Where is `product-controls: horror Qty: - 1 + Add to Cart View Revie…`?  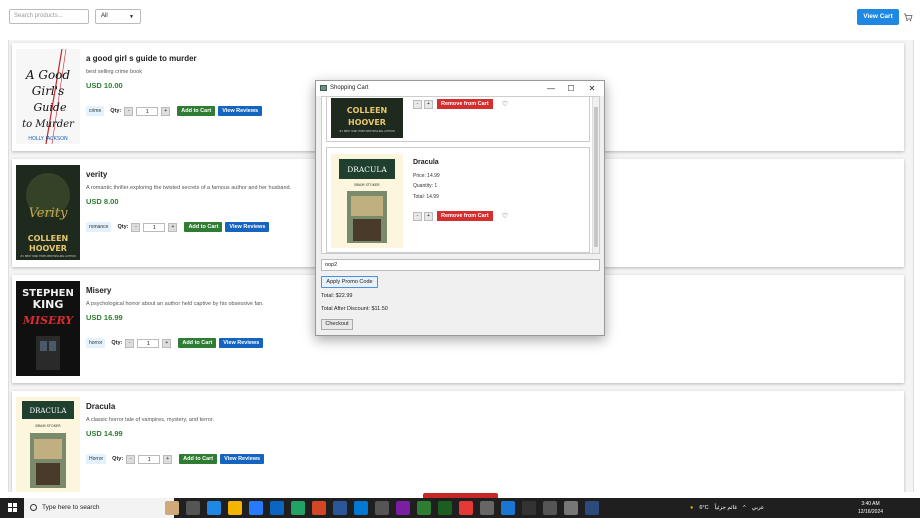 product-controls: horror Qty: - 1 + Add to Cart View Revie… is located at coordinates (175, 343).